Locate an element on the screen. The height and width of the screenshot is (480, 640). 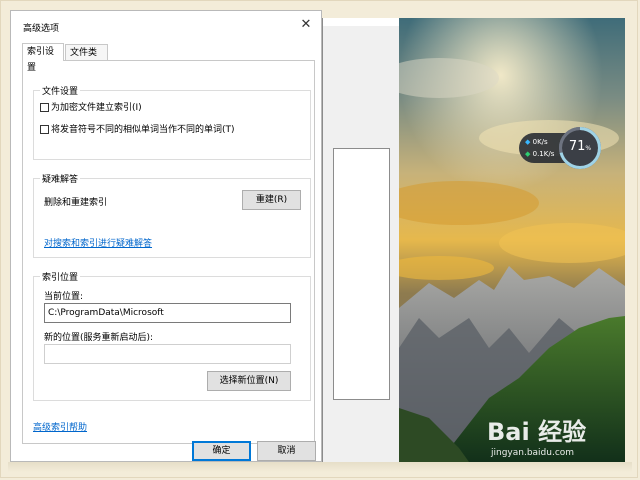
gauge-label: 71% is located at coordinates (580, 146).